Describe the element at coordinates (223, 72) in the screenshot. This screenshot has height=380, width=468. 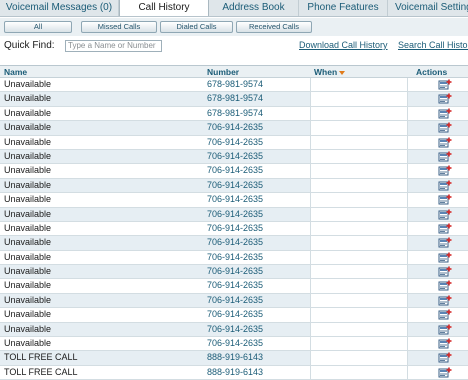
I see `column-header-number: Number` at that location.